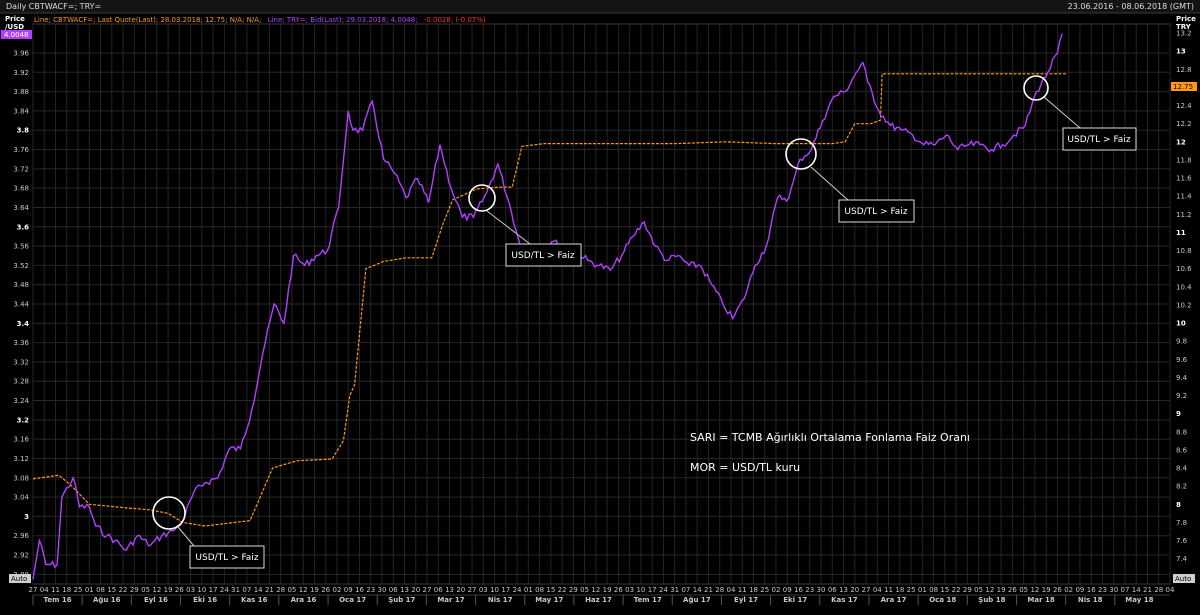 Image resolution: width=1200 pixels, height=615 pixels. What do you see at coordinates (843, 590) in the screenshot?
I see `x-day-label: 13` at bounding box center [843, 590].